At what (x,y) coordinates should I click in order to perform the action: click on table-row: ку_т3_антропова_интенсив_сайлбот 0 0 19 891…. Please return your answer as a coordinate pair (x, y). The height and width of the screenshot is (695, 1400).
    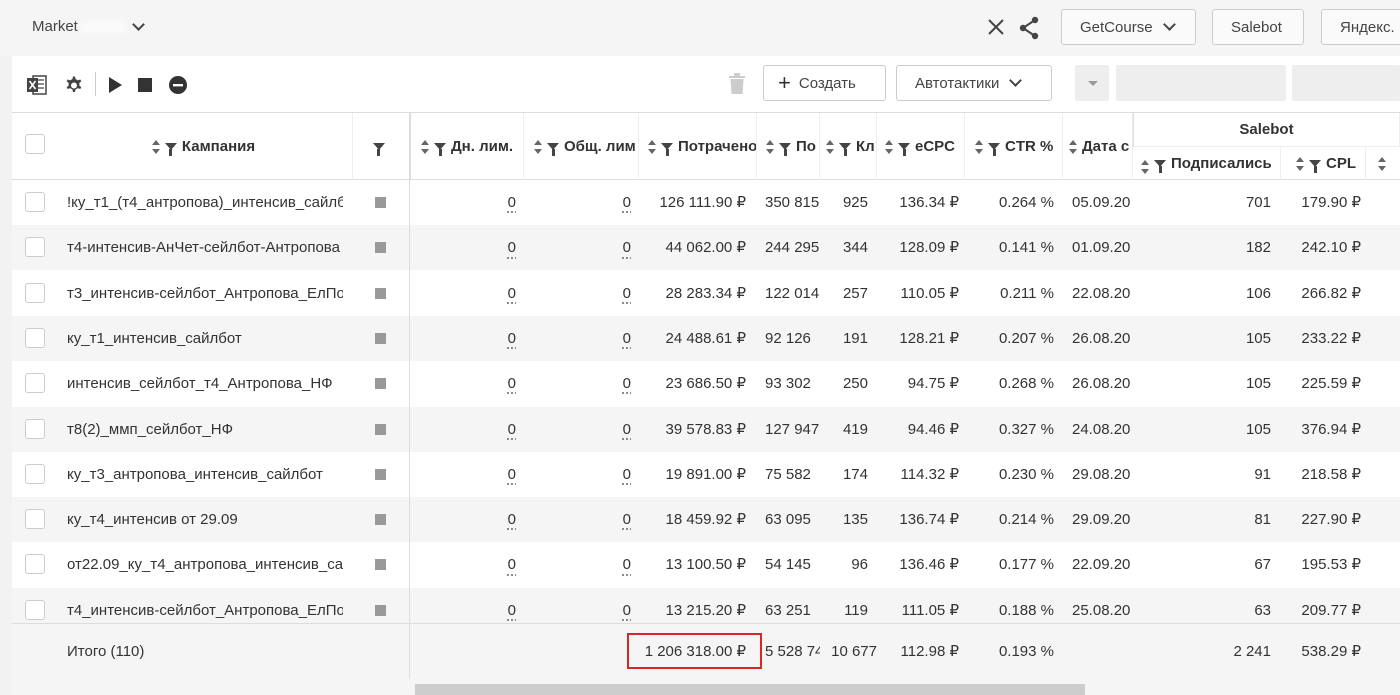
    Looking at the image, I should click on (706, 474).